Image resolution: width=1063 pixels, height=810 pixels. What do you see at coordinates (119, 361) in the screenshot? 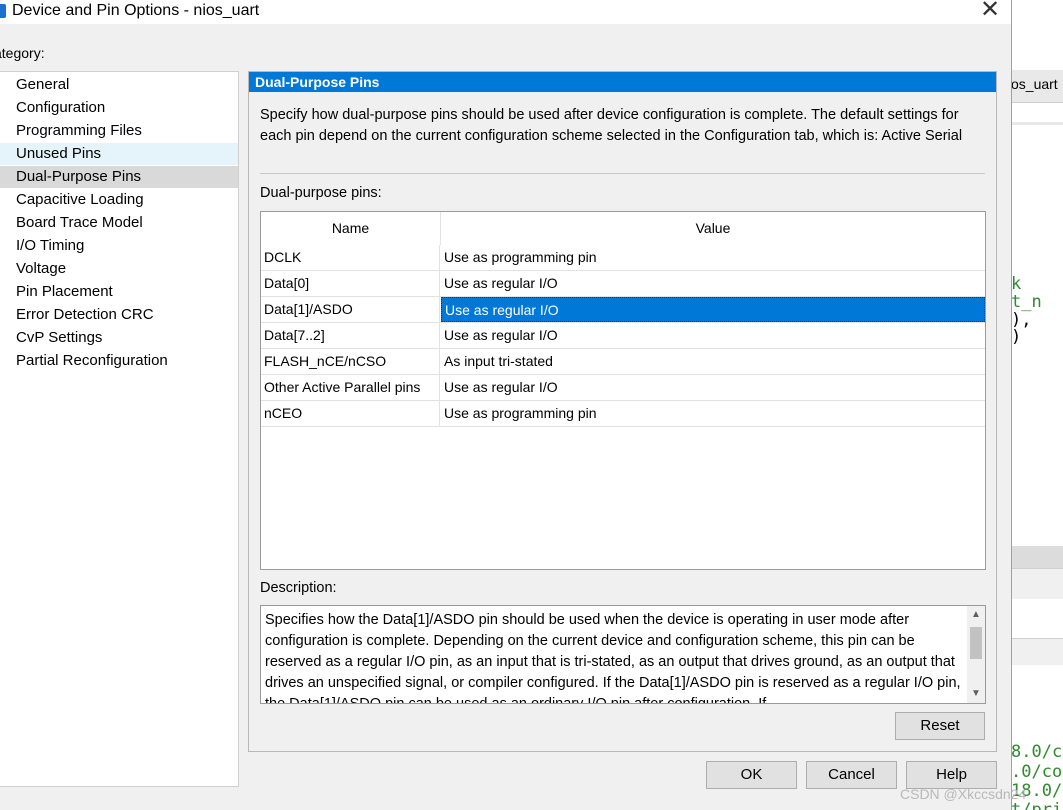
I see `category-item-partial-reconfiguration: Partial Reconfiguration` at bounding box center [119, 361].